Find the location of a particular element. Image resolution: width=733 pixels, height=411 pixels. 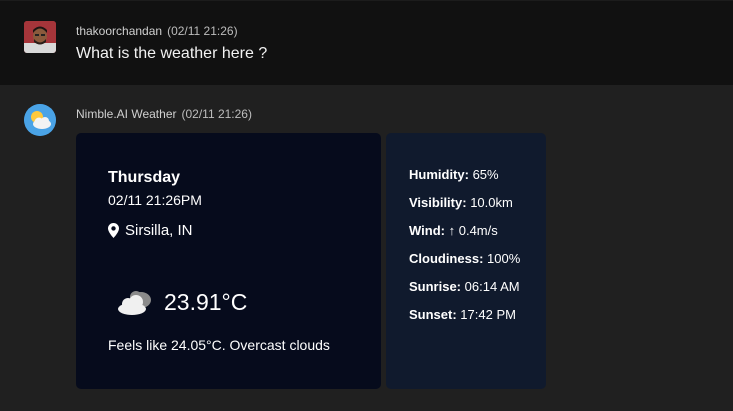

stat-cloudiness: Cloudiness: 100% is located at coordinates (464, 258).